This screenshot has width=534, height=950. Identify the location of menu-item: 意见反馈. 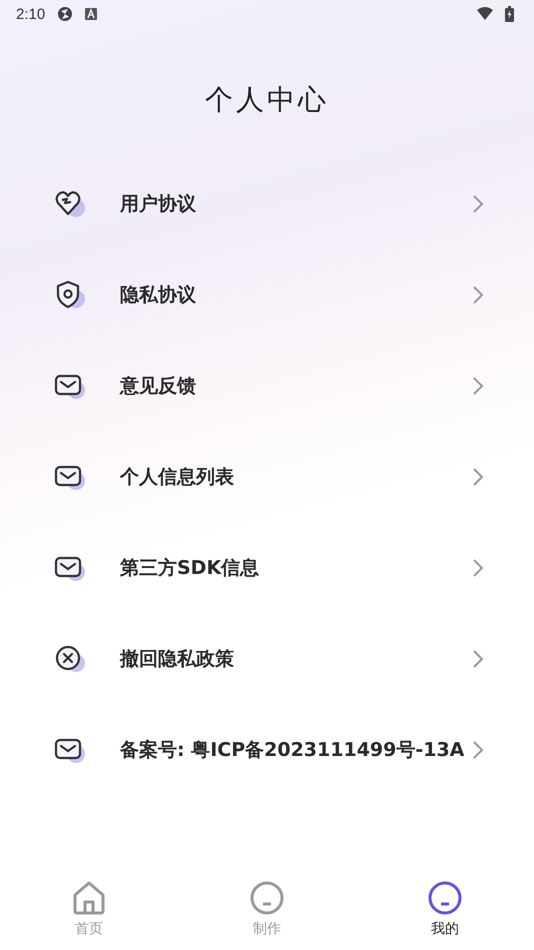
(267, 385).